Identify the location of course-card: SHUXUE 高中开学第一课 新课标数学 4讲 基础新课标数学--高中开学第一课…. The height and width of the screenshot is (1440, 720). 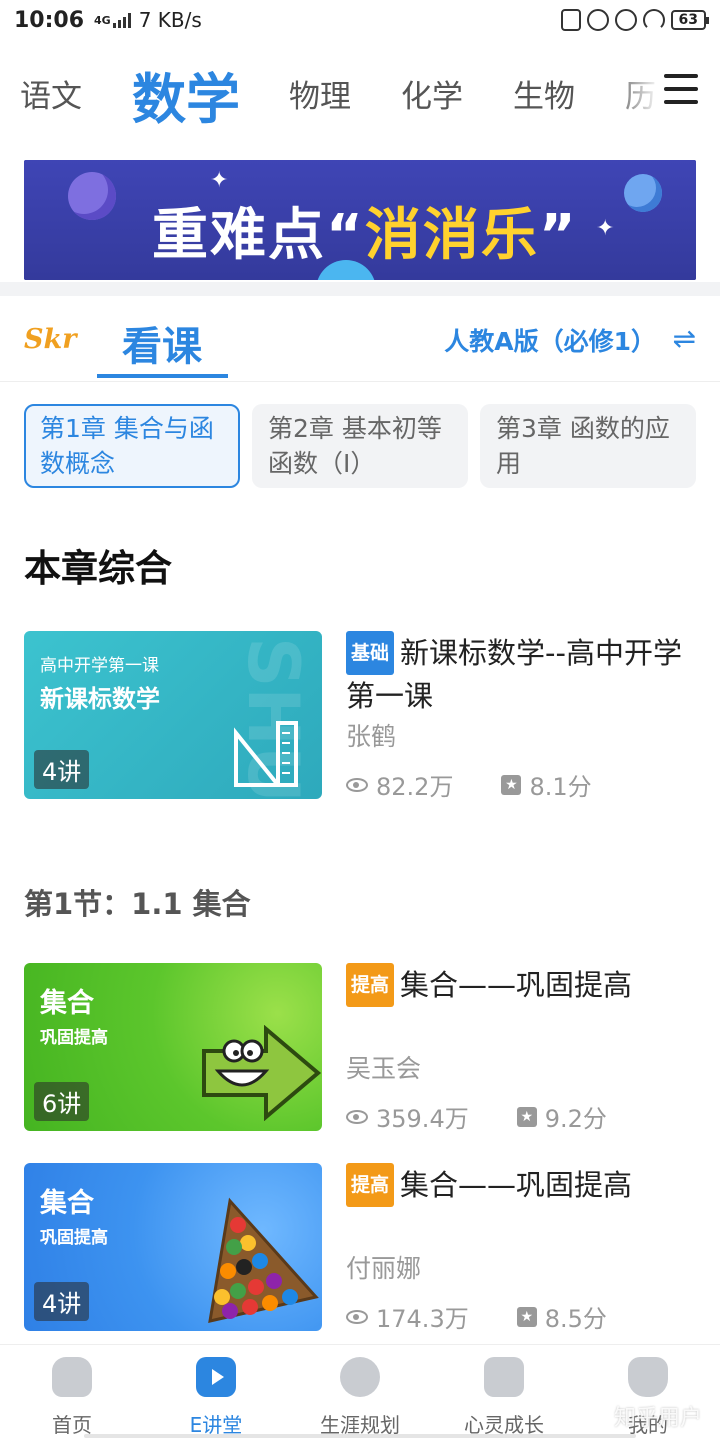
(360, 716).